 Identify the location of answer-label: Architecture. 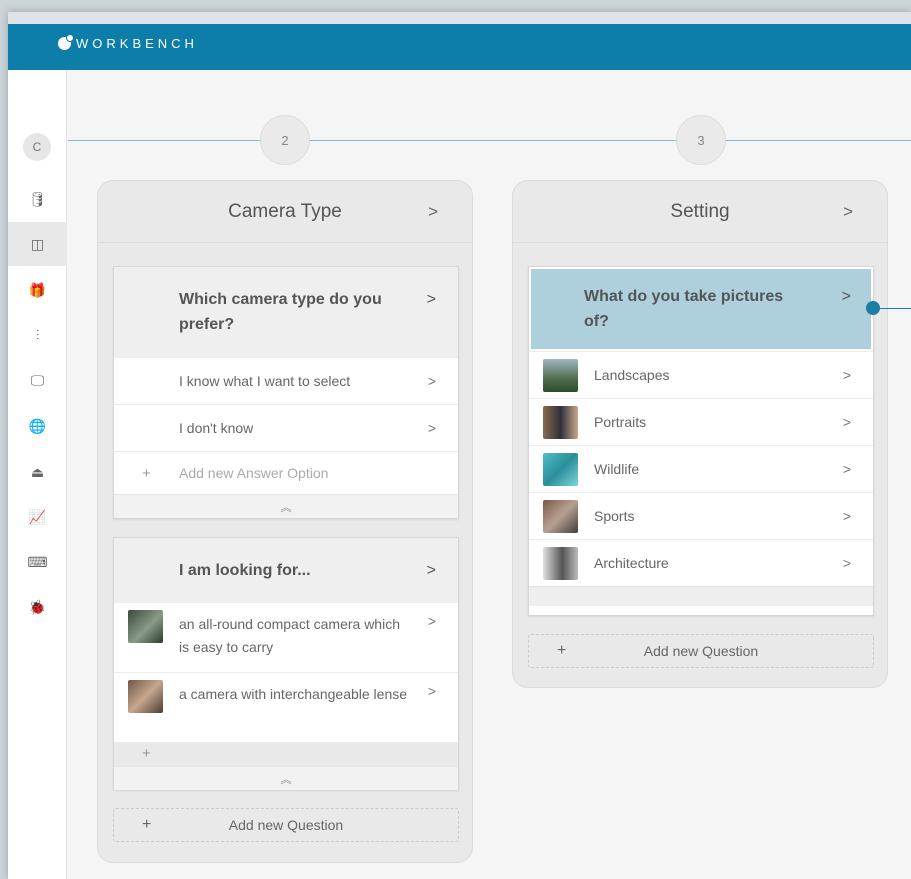
(631, 562).